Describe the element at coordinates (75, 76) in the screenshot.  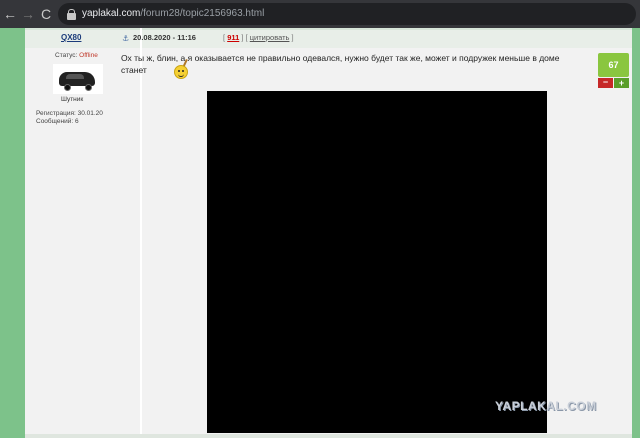
I see `car-avatar-window` at that location.